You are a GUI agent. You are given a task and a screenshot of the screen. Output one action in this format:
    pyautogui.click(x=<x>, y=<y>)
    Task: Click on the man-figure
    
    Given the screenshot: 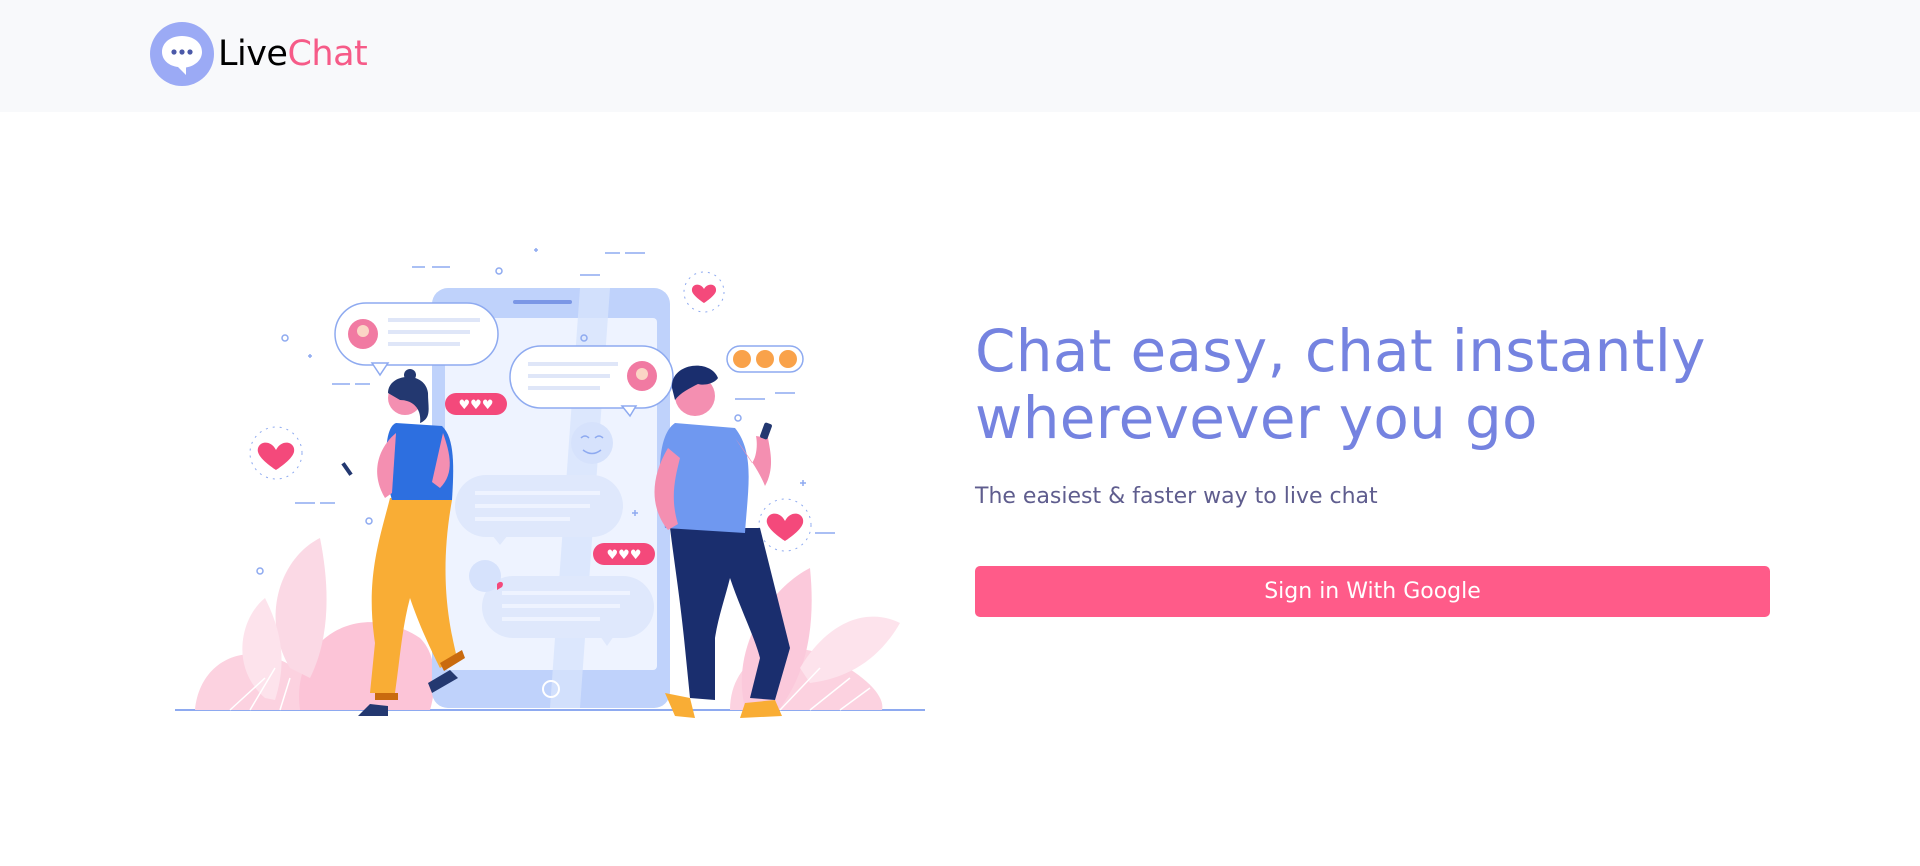 What is the action you would take?
    pyautogui.click(x=722, y=541)
    